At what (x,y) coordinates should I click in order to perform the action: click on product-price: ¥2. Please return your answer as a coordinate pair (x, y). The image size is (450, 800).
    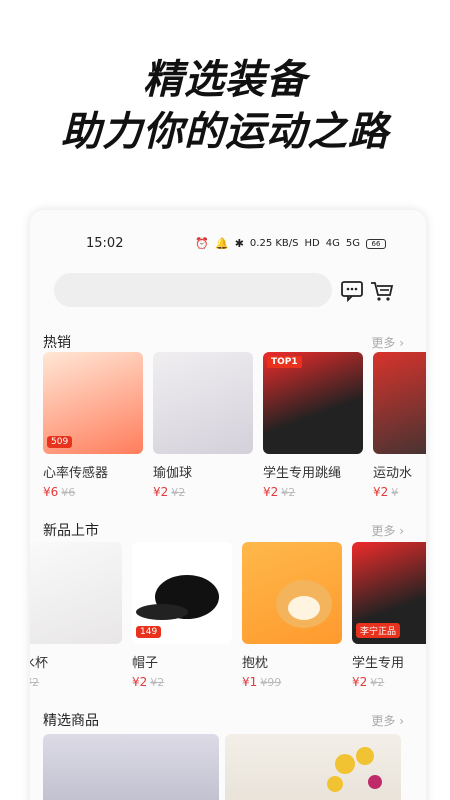
    Looking at the image, I should click on (34, 682).